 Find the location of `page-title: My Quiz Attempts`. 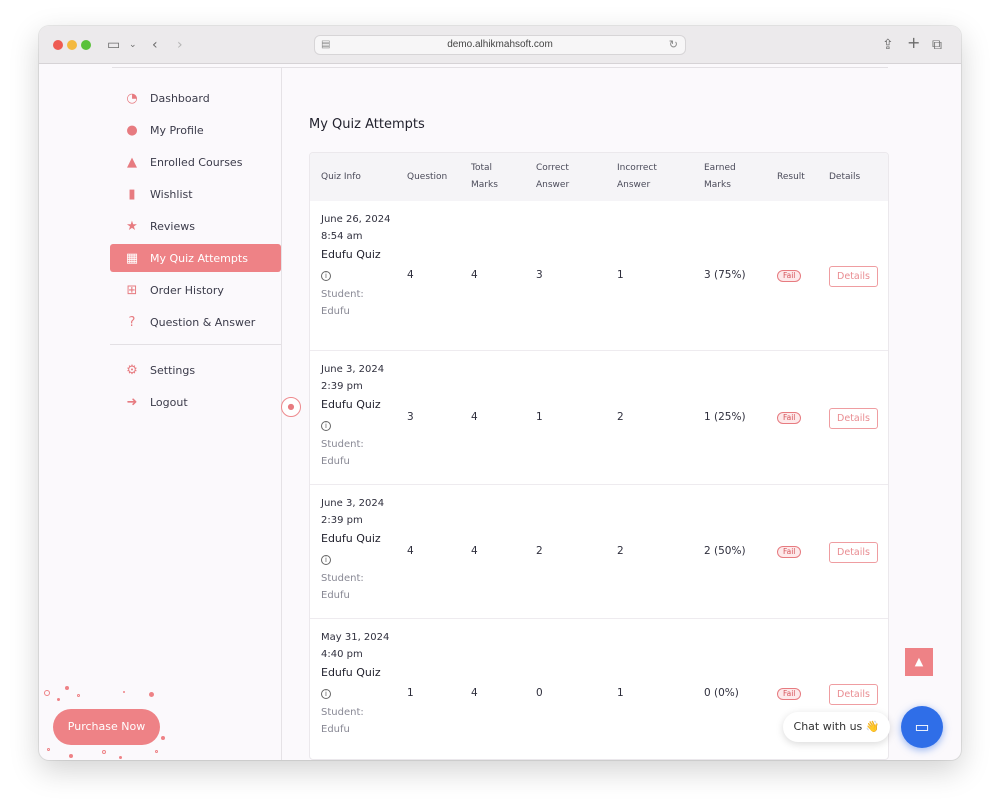

page-title: My Quiz Attempts is located at coordinates (367, 124).